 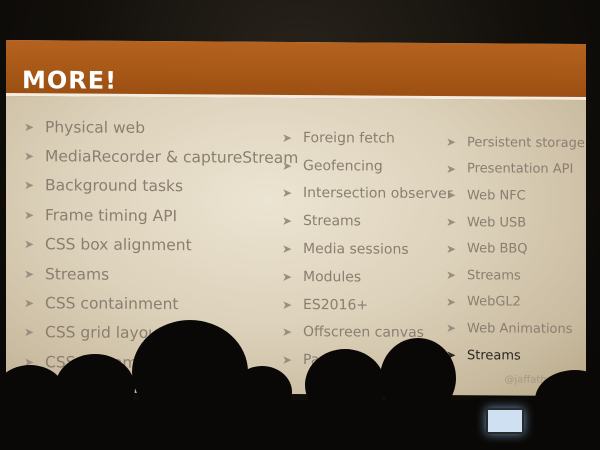 I want to click on slide-list-item-label: Geofencing, so click(x=343, y=166).